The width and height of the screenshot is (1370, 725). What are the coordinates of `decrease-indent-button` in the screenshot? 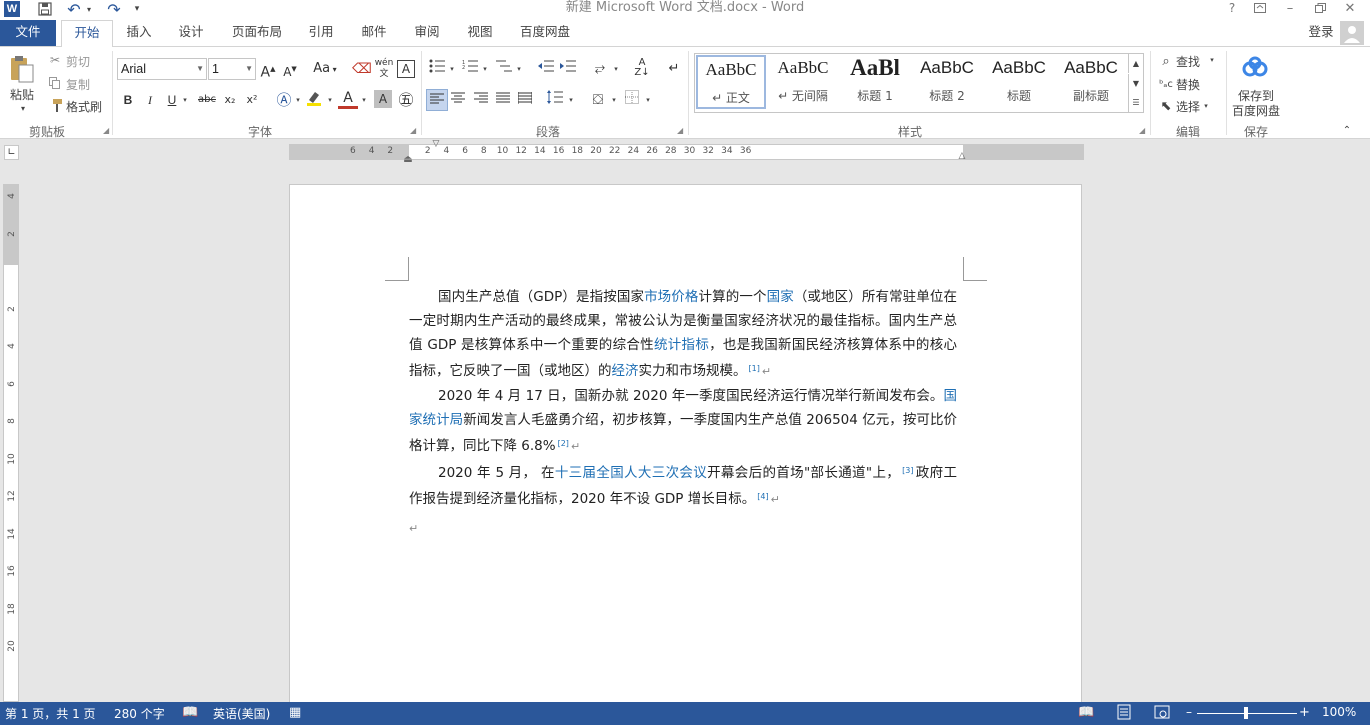 It's located at (546, 69).